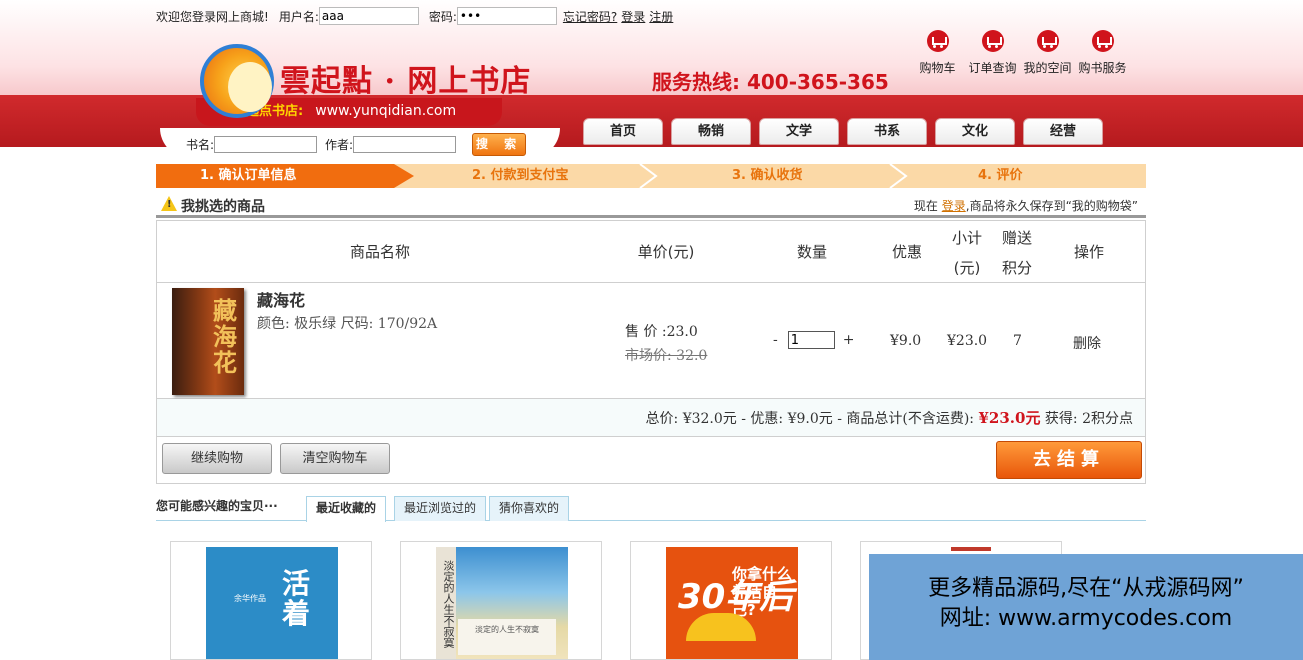  What do you see at coordinates (849, 340) in the screenshot?
I see `qty-plus-button: +` at bounding box center [849, 340].